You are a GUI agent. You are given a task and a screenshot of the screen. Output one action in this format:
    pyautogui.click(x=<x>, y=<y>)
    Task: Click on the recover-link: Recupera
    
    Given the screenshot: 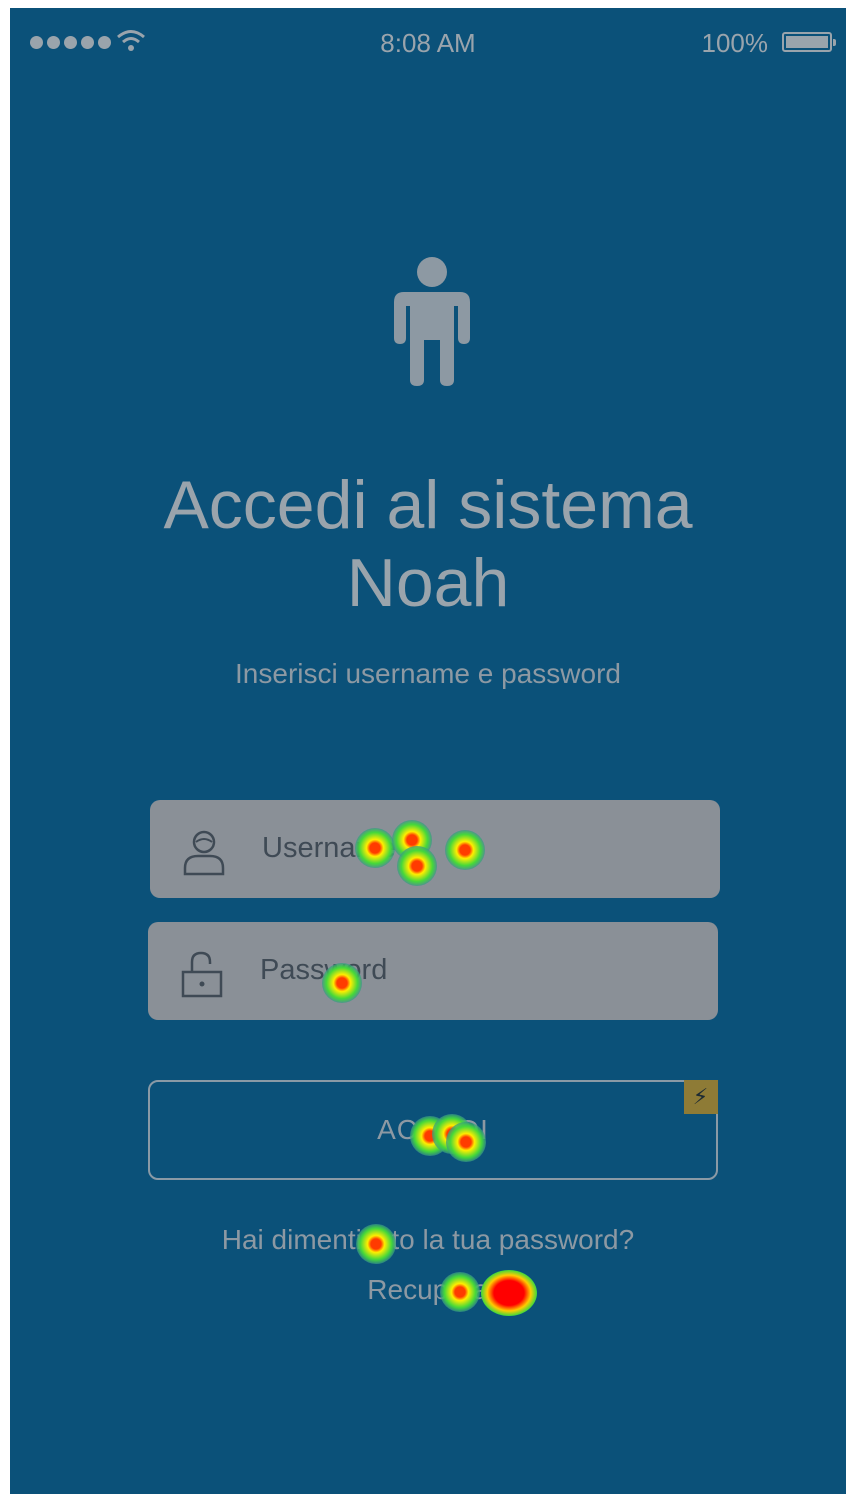 What is the action you would take?
    pyautogui.click(x=428, y=1290)
    